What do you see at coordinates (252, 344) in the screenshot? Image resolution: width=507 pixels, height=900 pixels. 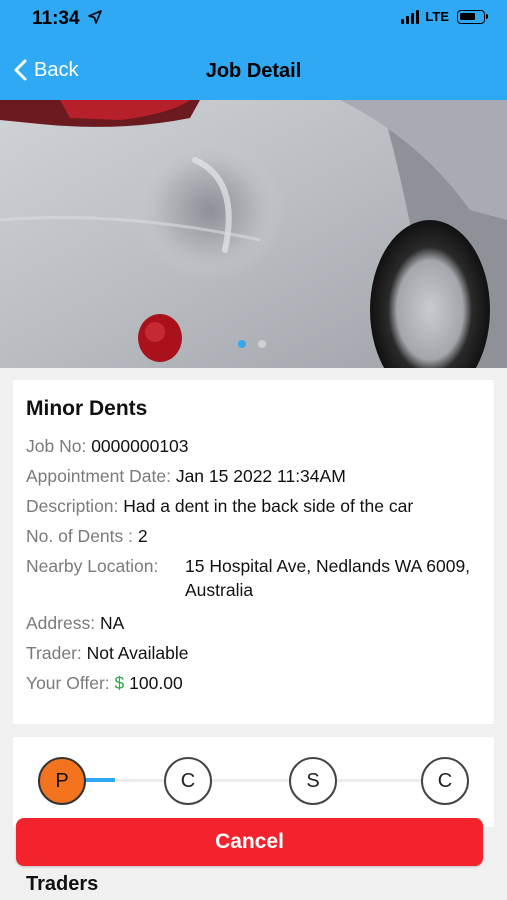 I see `carousel-pager` at bounding box center [252, 344].